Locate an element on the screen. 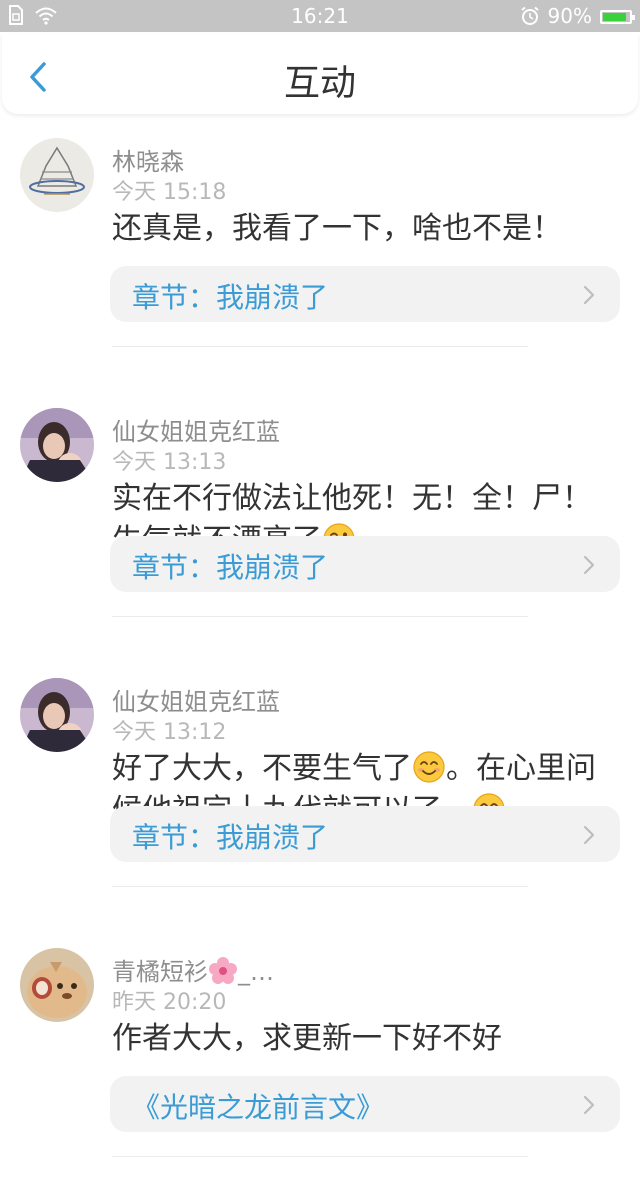 The image size is (640, 1188). chapter-link-label: 《光暗之龙前言文》 is located at coordinates (258, 1107).